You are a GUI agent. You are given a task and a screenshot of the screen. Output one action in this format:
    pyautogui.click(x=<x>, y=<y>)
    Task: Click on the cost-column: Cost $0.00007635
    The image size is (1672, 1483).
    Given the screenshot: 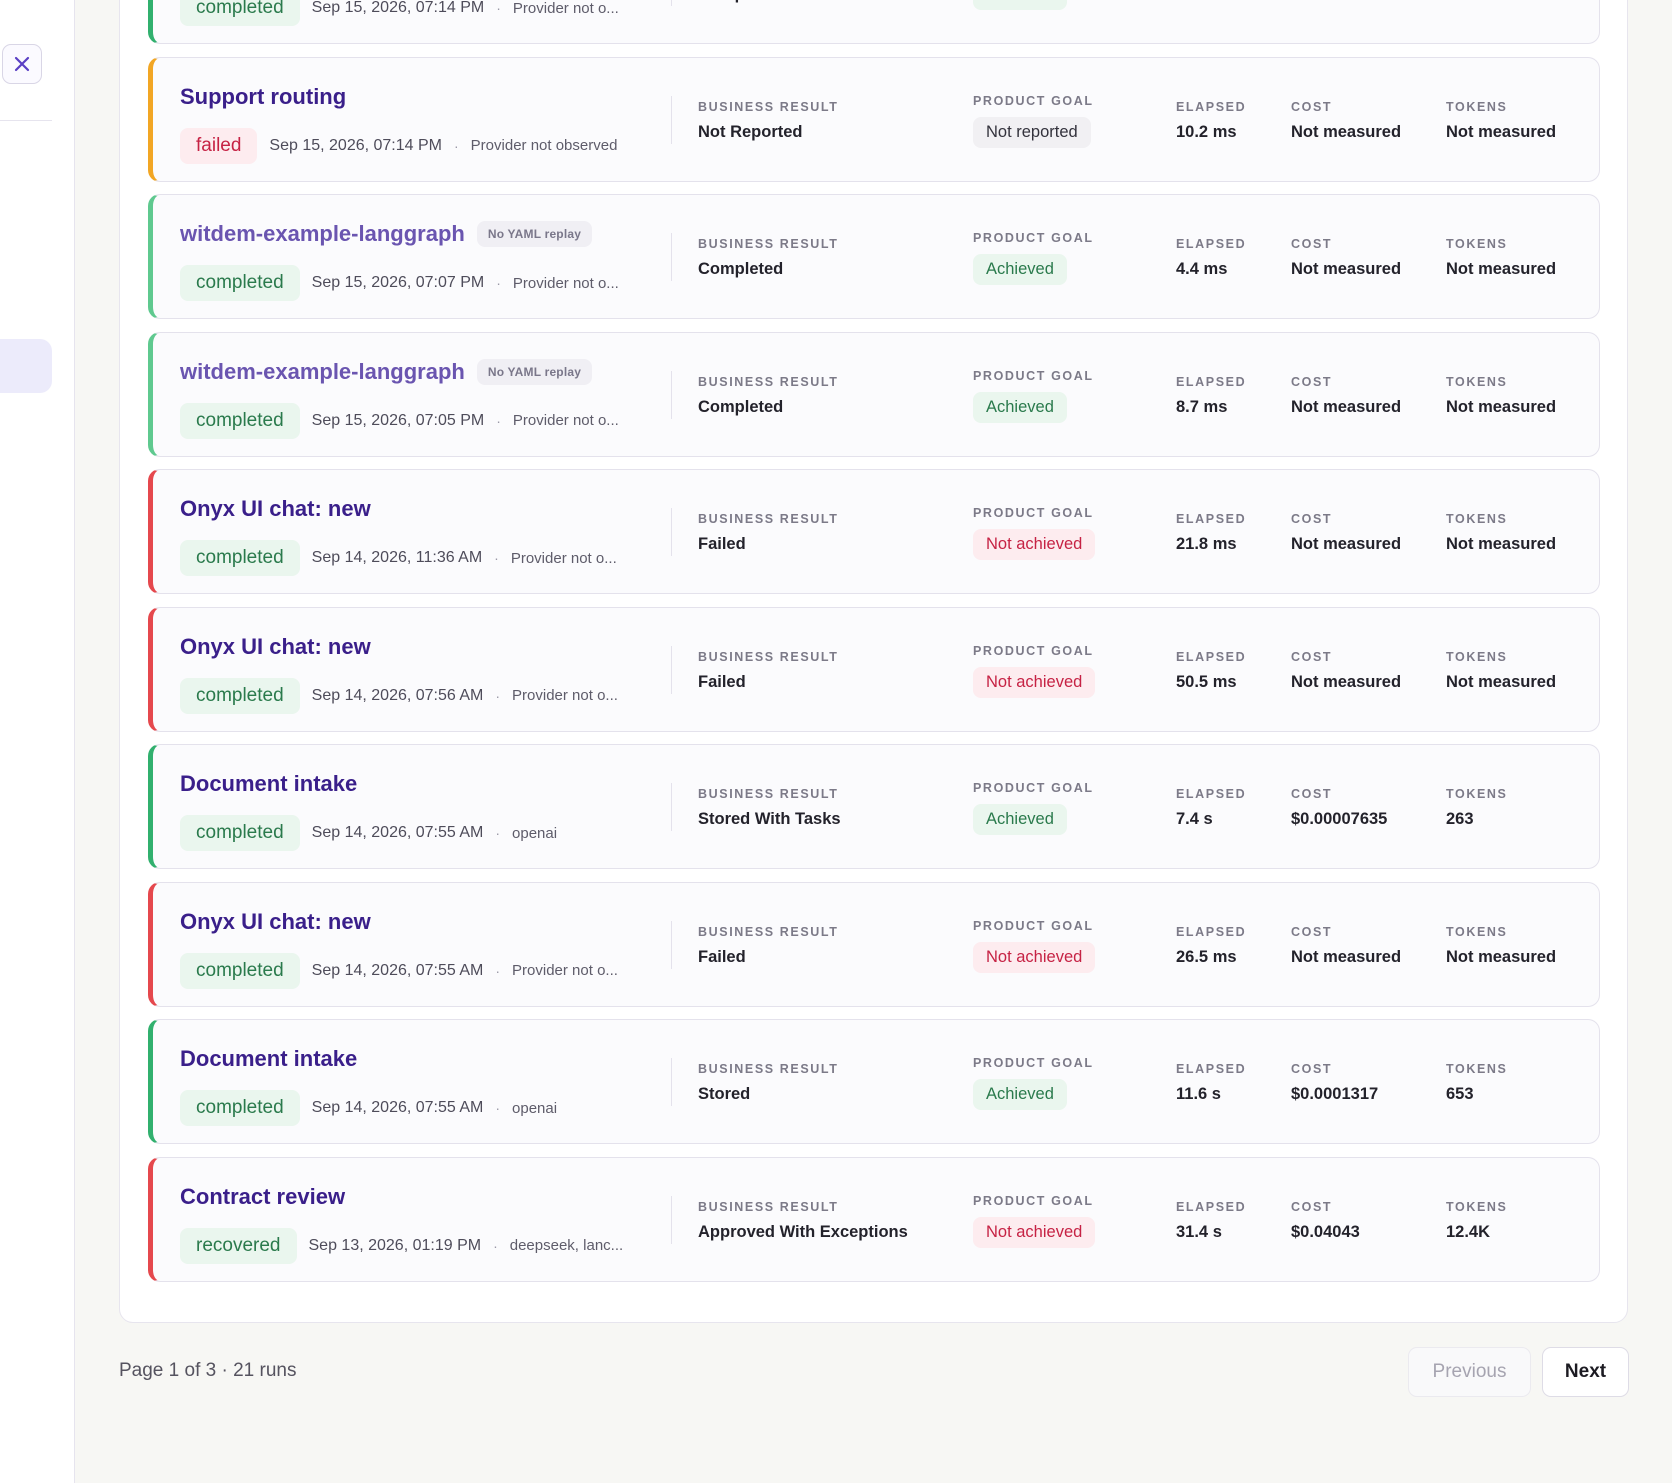 What is the action you would take?
    pyautogui.click(x=1339, y=808)
    